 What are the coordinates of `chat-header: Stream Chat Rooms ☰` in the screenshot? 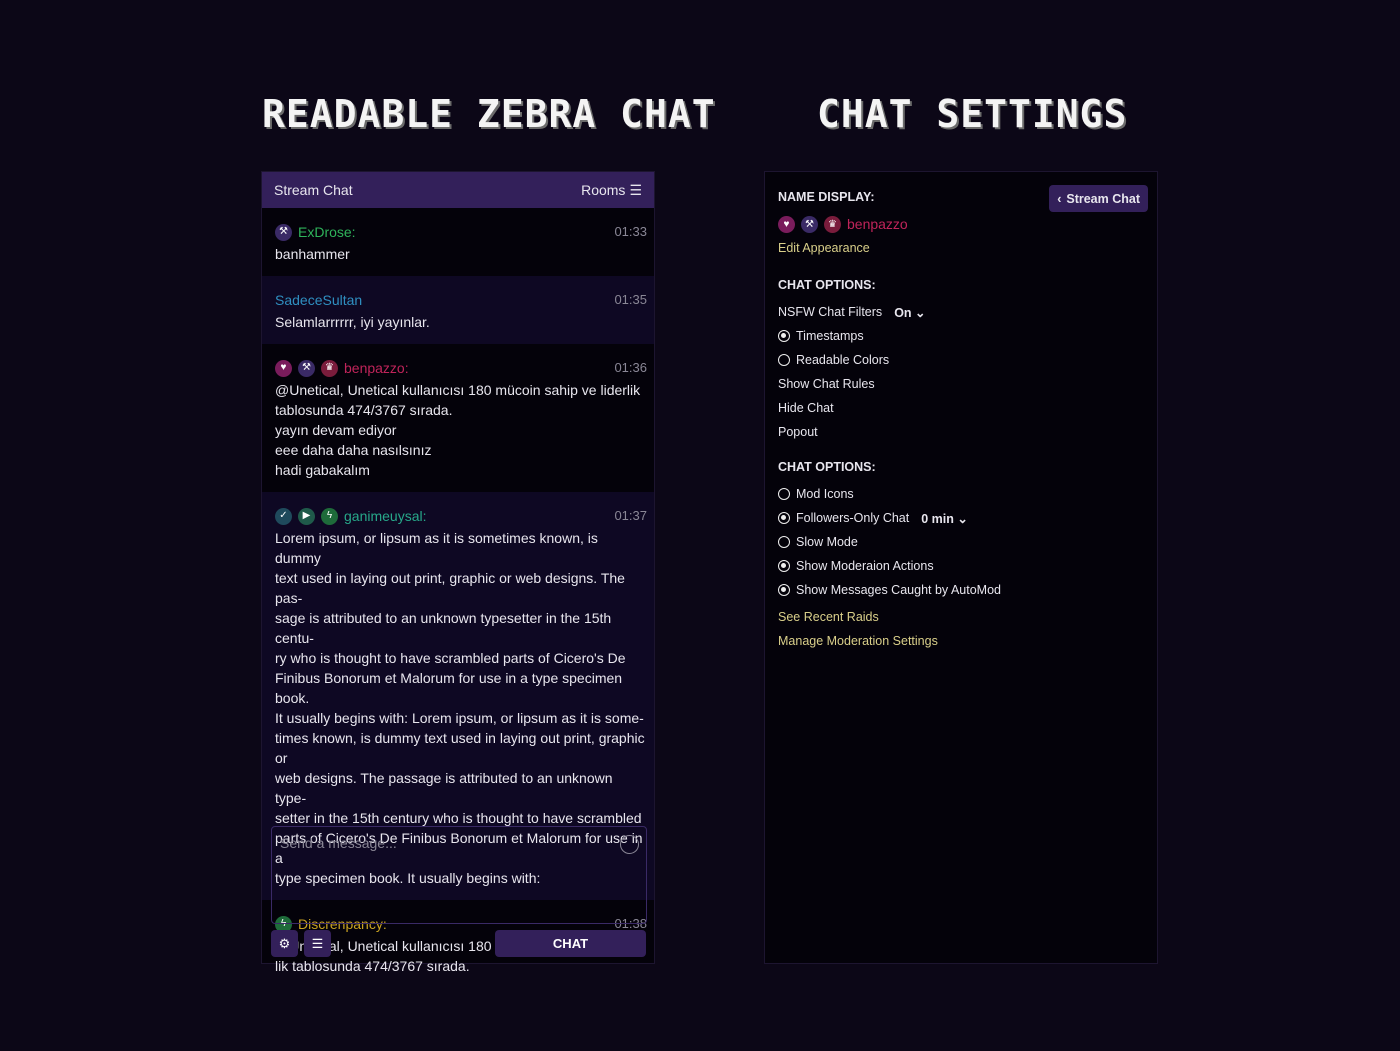 It's located at (458, 190).